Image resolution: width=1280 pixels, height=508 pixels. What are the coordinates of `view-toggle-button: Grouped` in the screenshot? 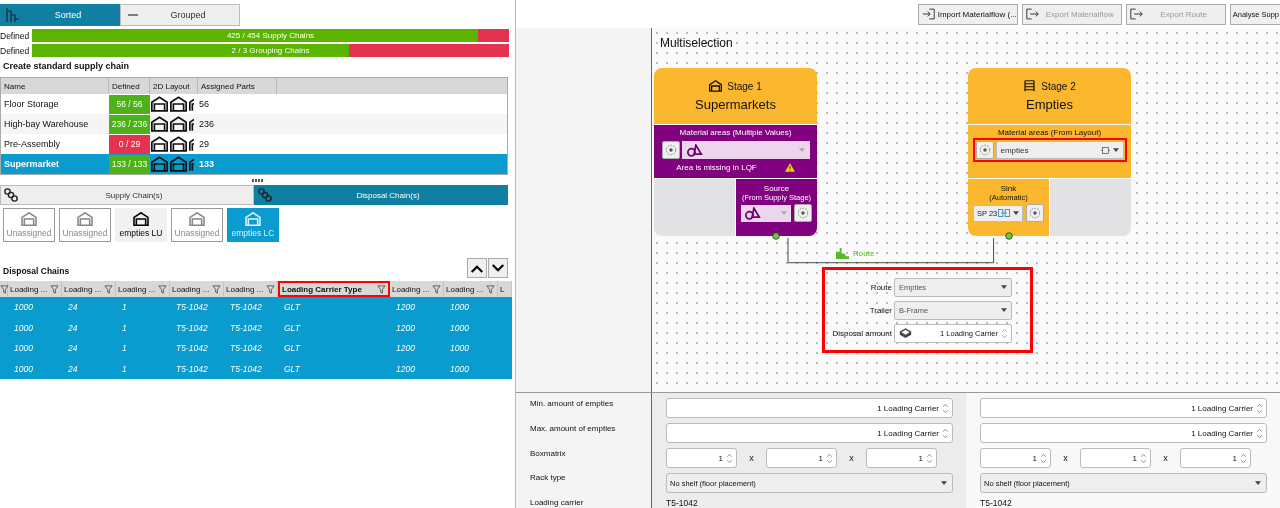 It's located at (180, 15).